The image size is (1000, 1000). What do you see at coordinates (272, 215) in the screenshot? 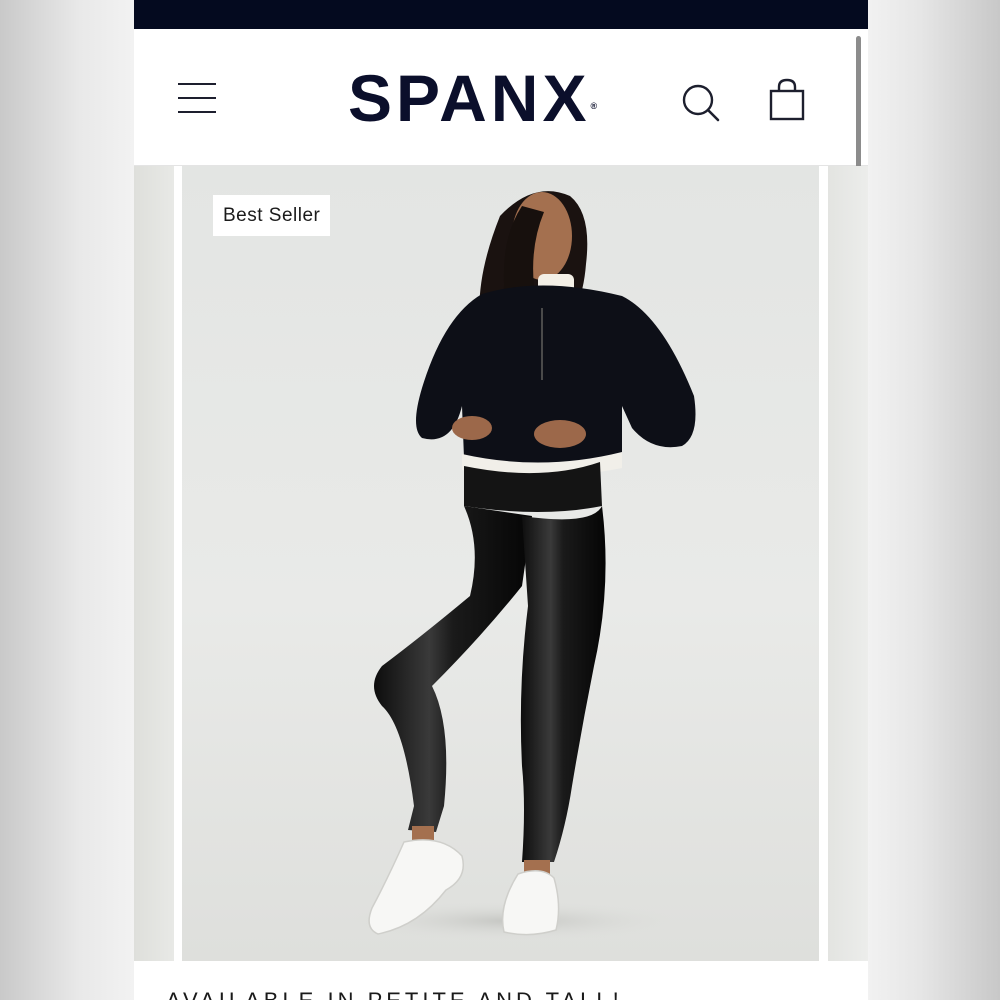
I see `best-seller-badge: Best Seller` at bounding box center [272, 215].